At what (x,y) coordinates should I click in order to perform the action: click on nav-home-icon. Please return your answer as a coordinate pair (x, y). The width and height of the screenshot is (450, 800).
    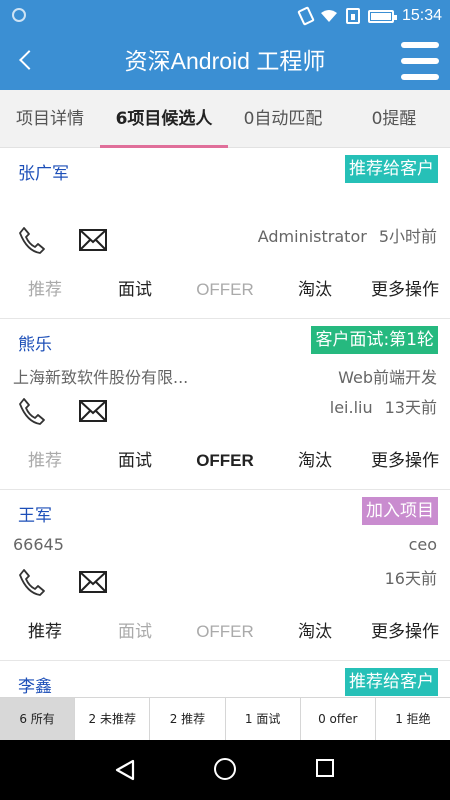
    Looking at the image, I should click on (225, 769).